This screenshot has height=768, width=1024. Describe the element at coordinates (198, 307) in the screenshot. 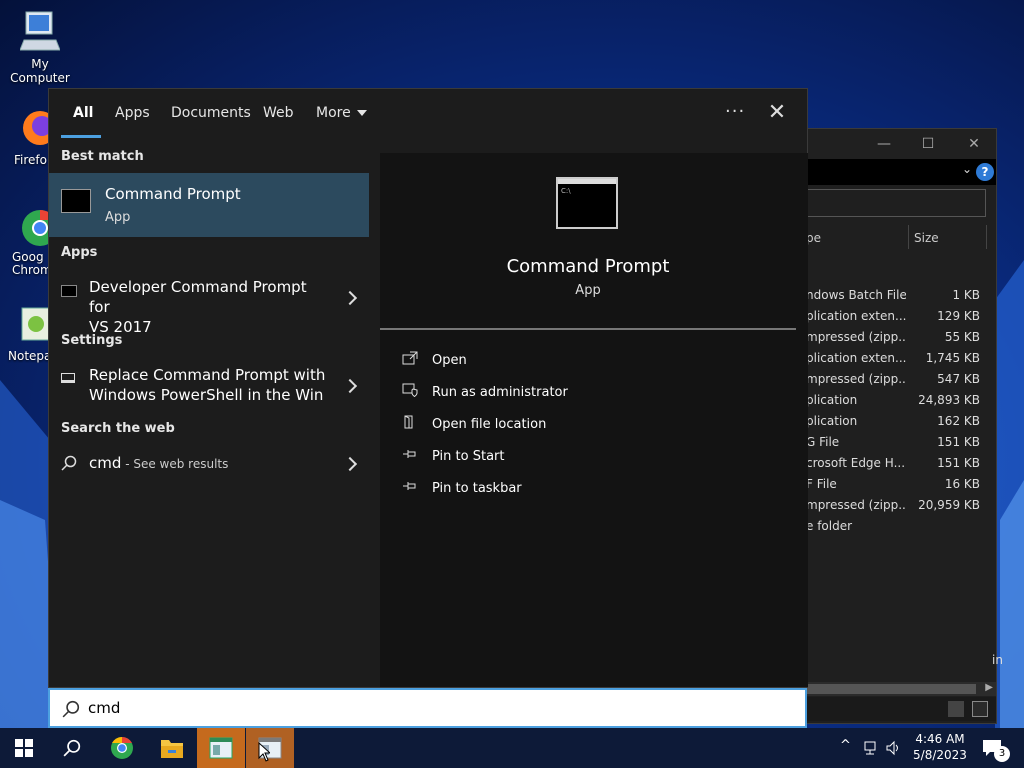

I see `list-item-label: Developer Command Prompt for VS 2017` at that location.